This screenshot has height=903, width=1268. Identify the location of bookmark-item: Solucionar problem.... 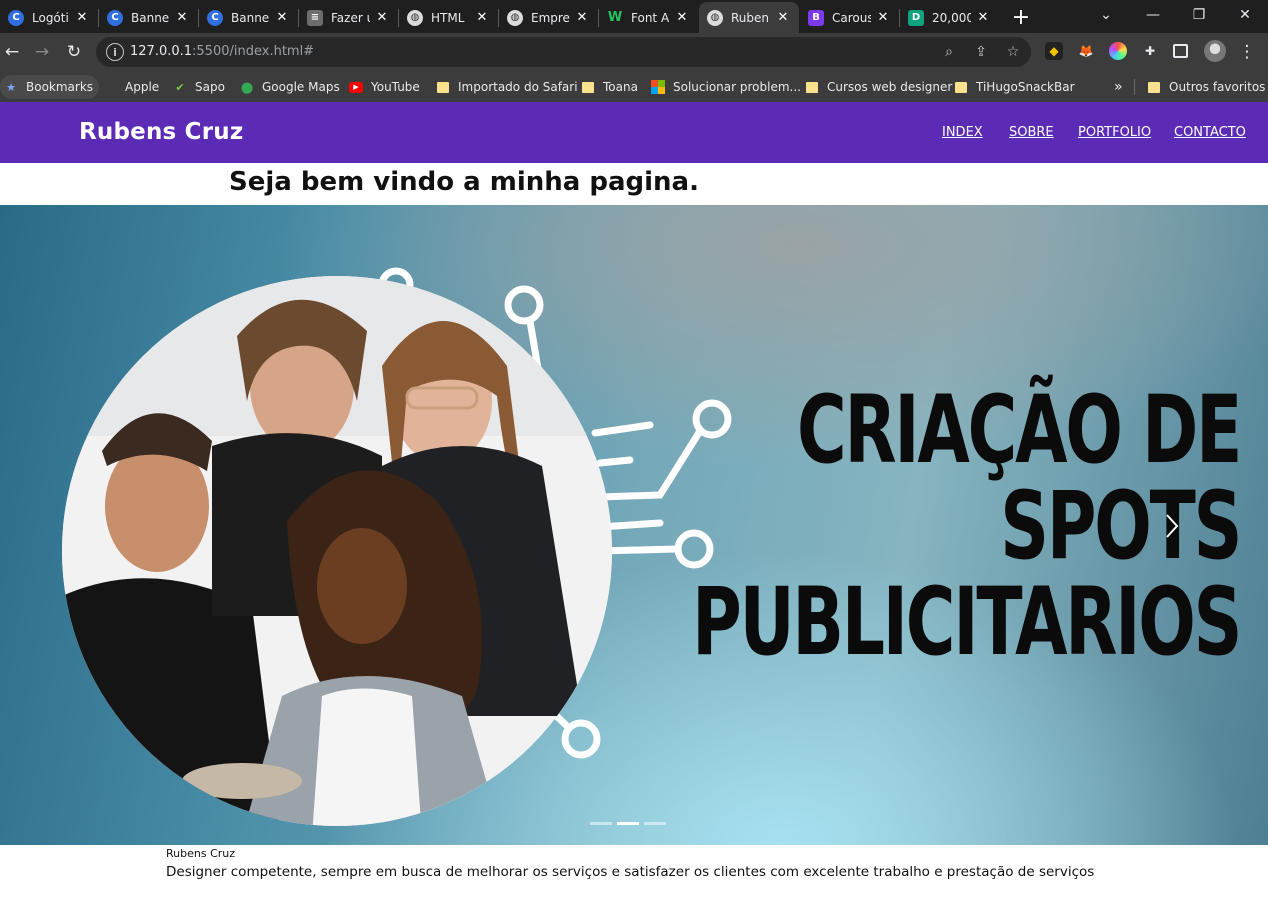
(726, 87).